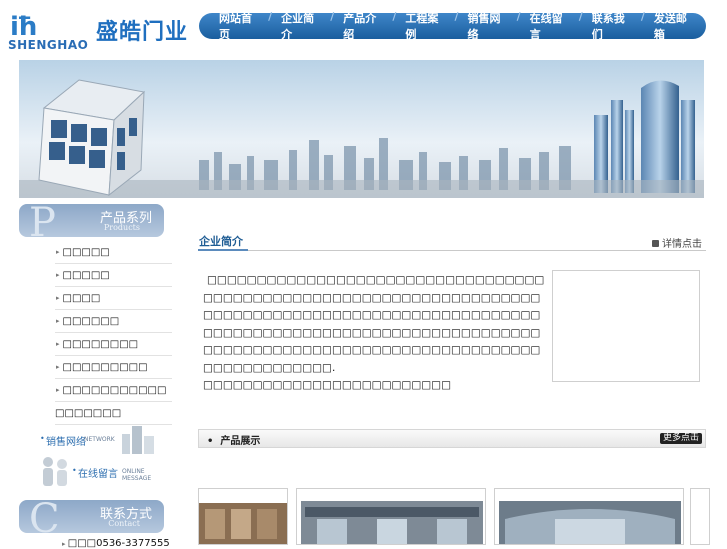 The image size is (727, 549). What do you see at coordinates (452, 240) in the screenshot?
I see `intro-section-header: 企业简介 详情点击` at bounding box center [452, 240].